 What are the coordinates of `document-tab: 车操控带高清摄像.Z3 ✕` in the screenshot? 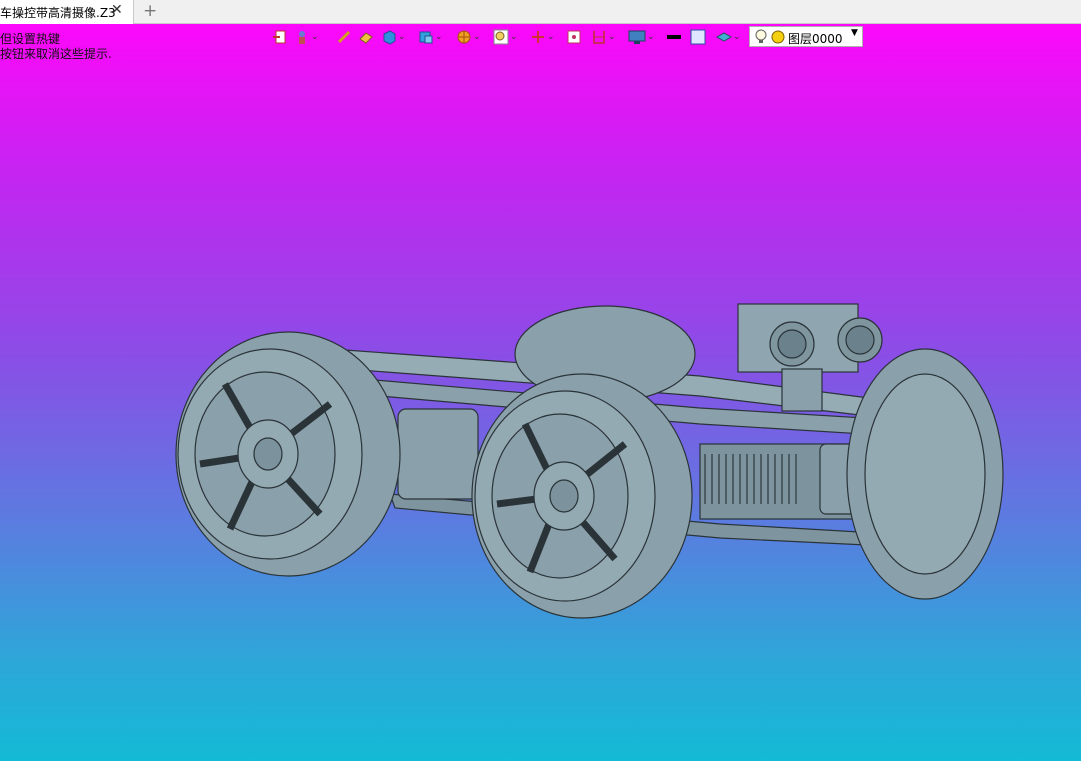 It's located at (67, 12).